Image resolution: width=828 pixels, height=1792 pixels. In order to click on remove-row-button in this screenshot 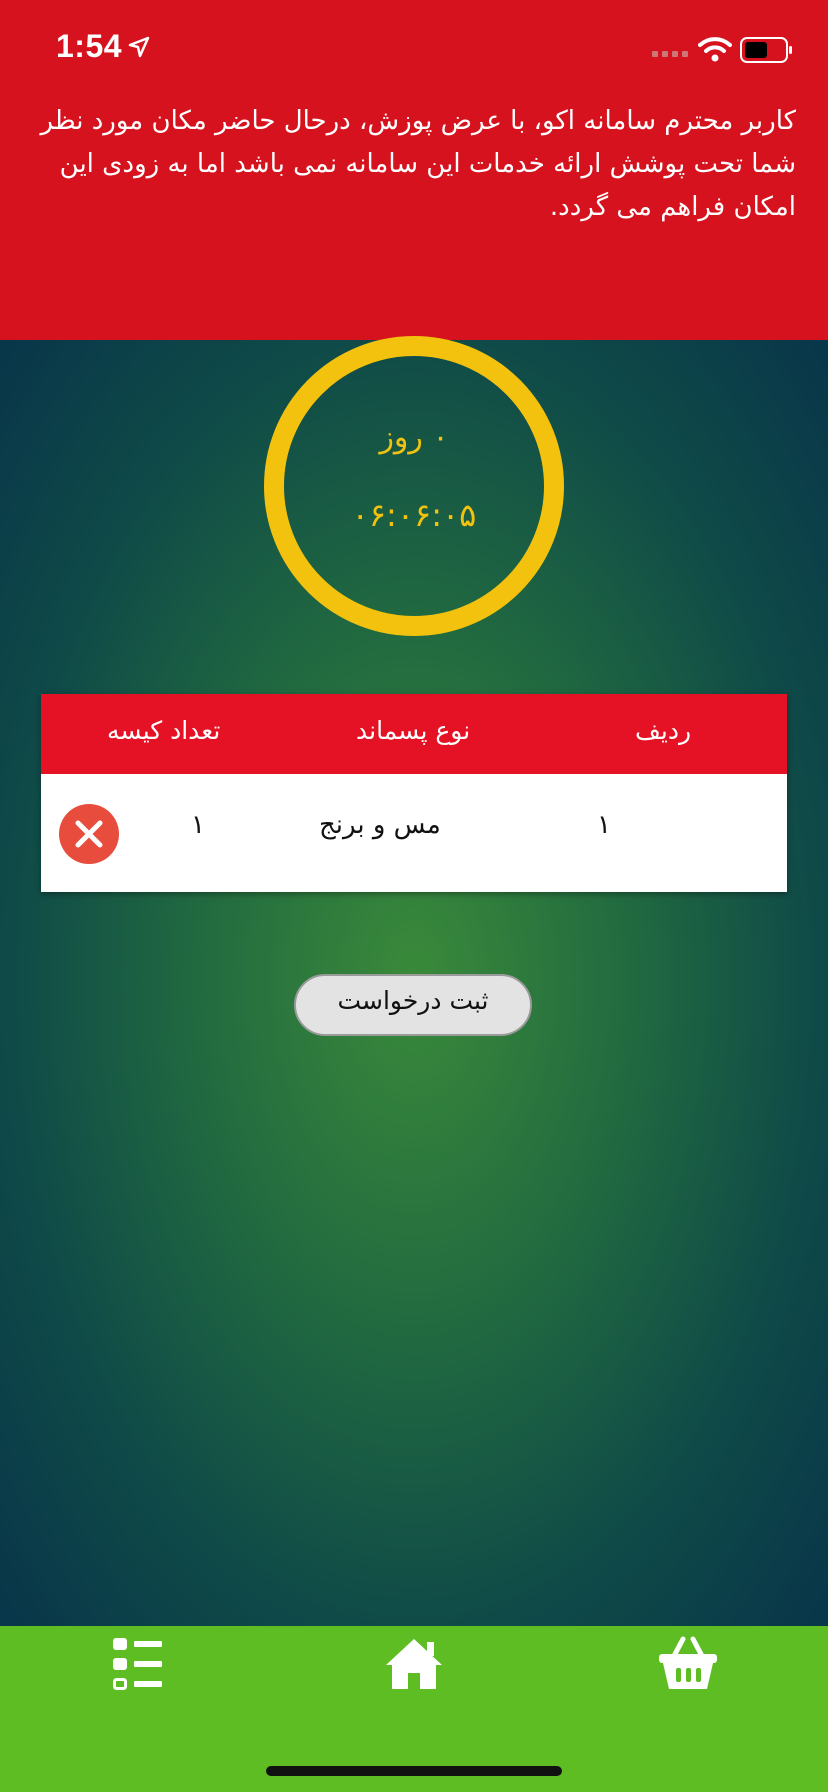, I will do `click(89, 834)`.